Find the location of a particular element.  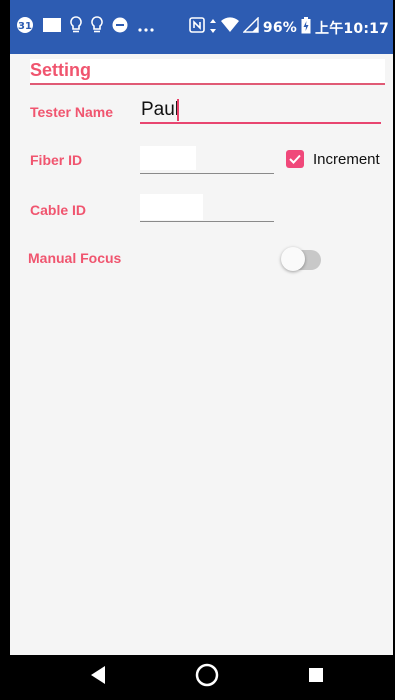

cable-id-label: Cable ID is located at coordinates (58, 210).